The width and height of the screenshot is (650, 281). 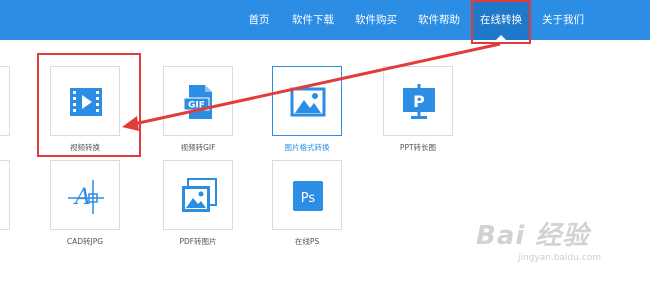 What do you see at coordinates (560, 258) in the screenshot?
I see `watermark-url: jingyan.baidu.com` at bounding box center [560, 258].